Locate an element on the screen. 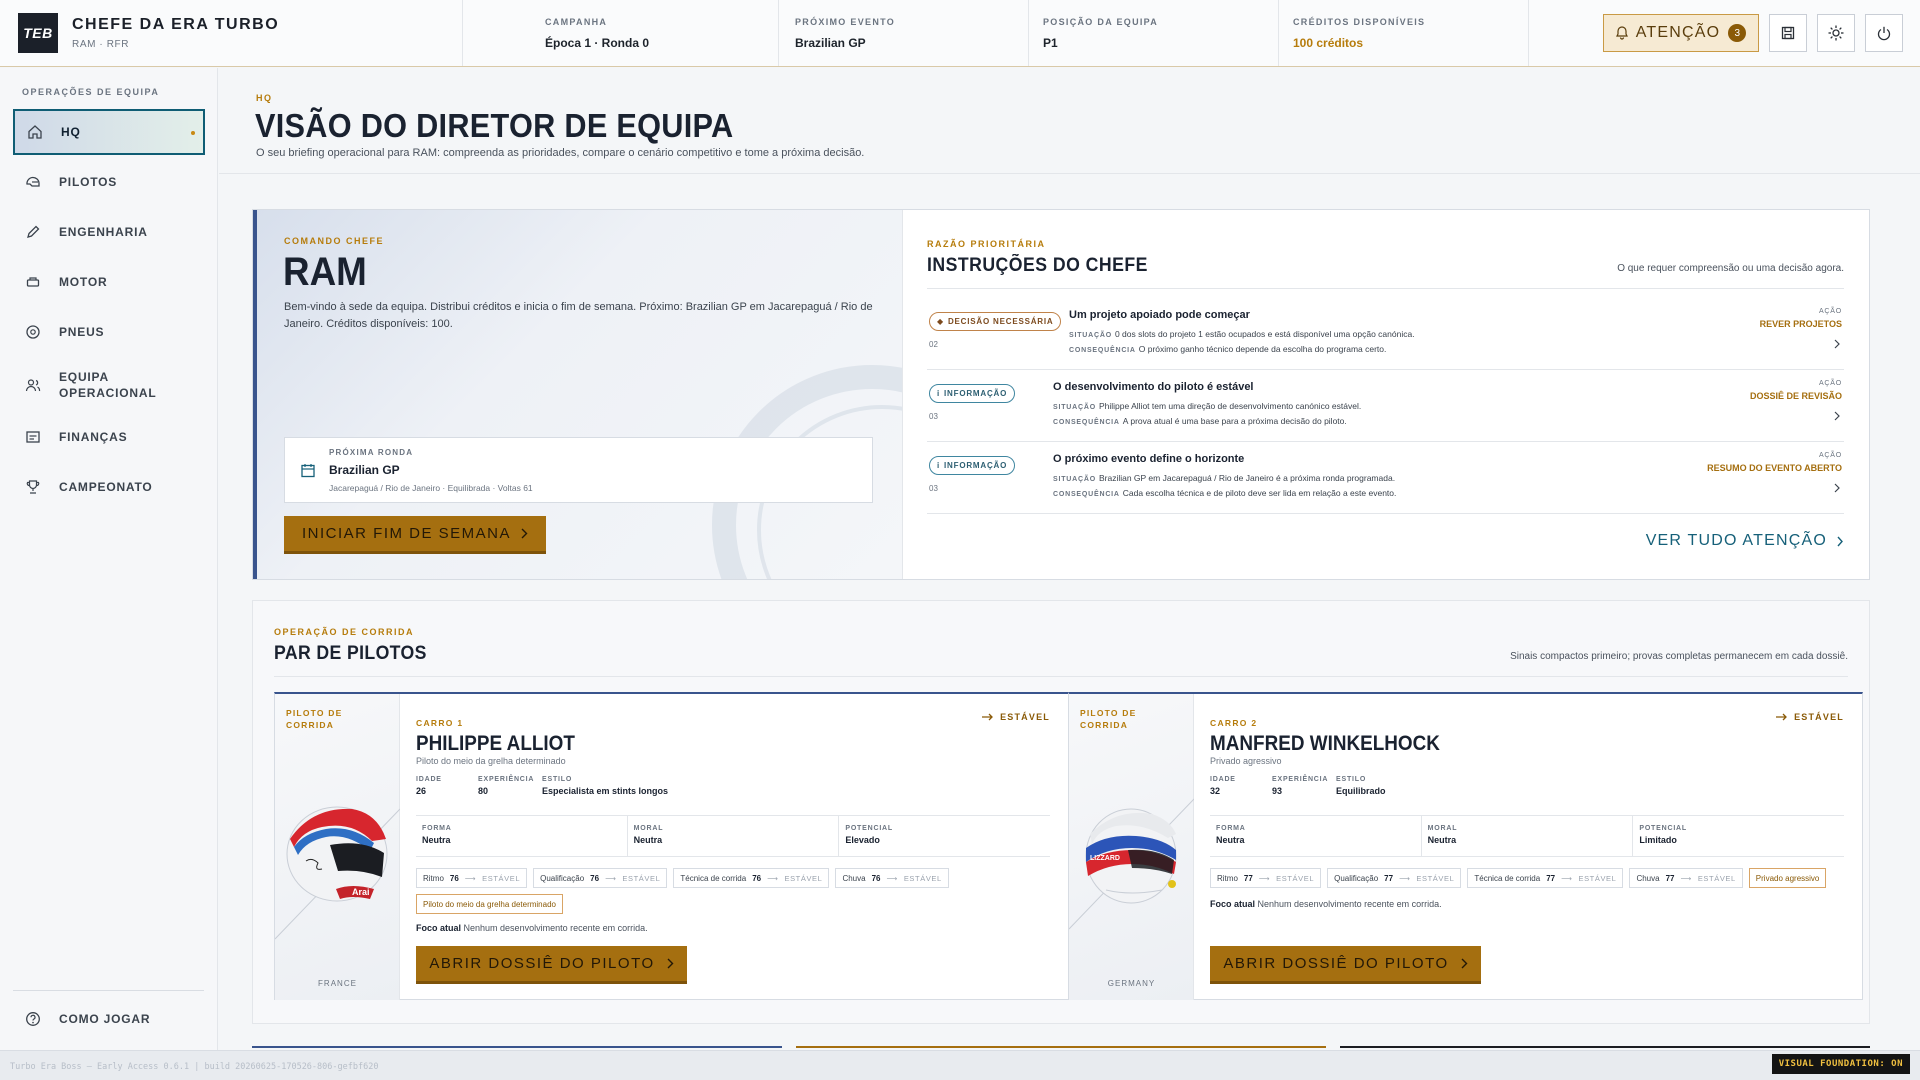 The image size is (1920, 1080). bell-icon is located at coordinates (1621, 33).